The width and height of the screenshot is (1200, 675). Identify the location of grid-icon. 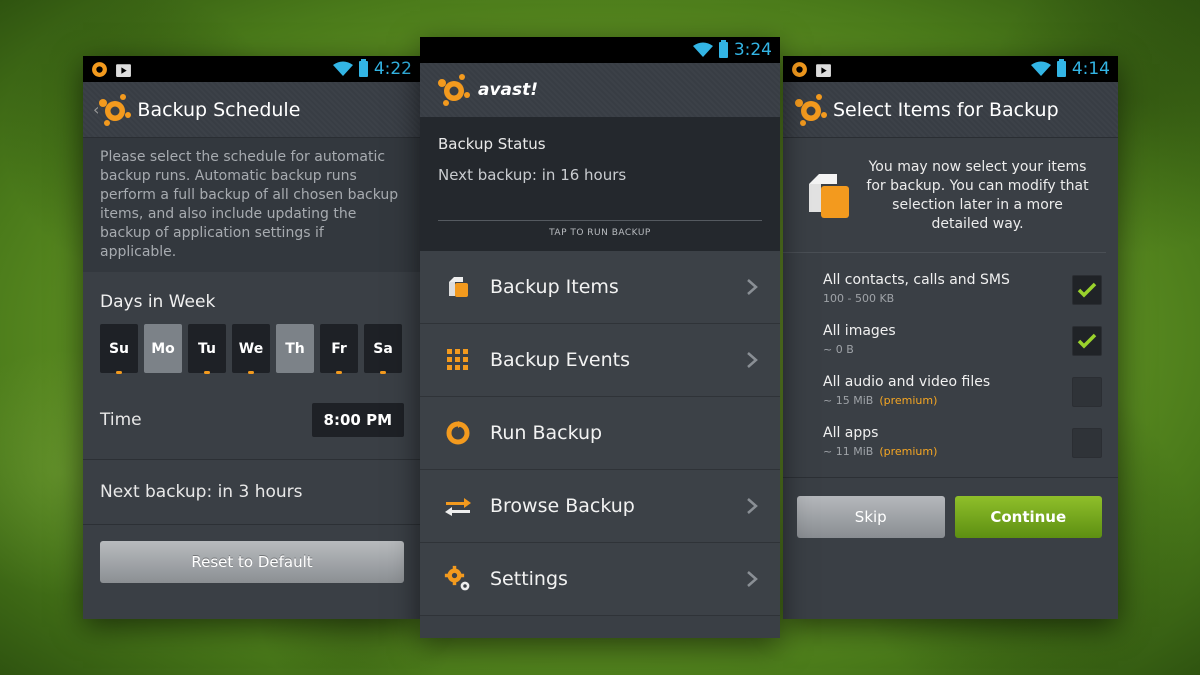
(458, 360).